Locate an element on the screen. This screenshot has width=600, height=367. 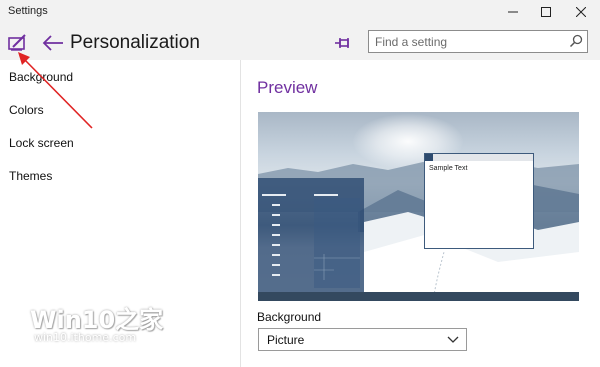
start-tiles is located at coordinates (311, 241).